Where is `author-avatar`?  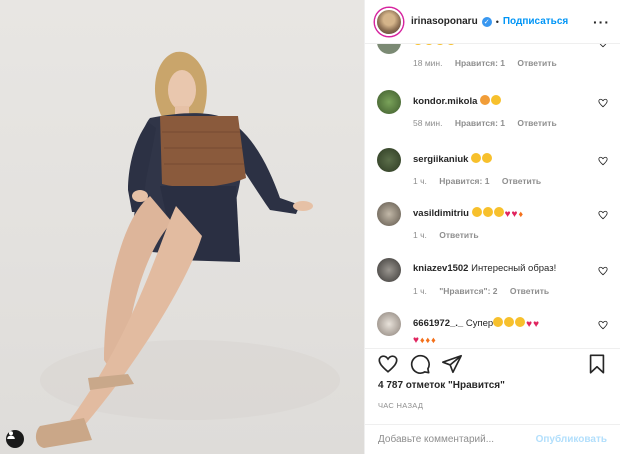
author-avatar is located at coordinates (389, 21).